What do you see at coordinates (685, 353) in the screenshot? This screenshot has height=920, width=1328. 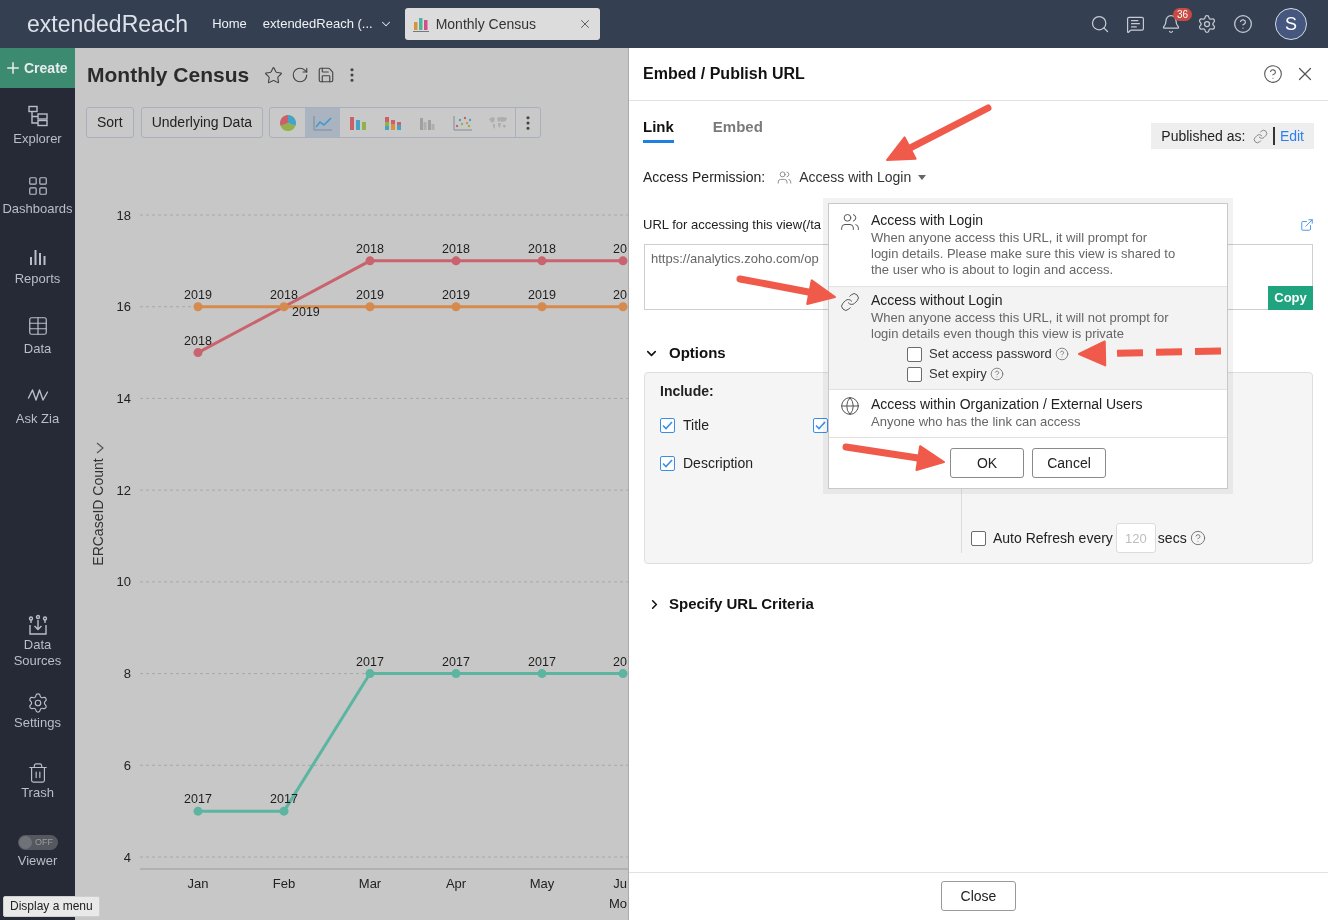 I see `options-toggle: Options` at bounding box center [685, 353].